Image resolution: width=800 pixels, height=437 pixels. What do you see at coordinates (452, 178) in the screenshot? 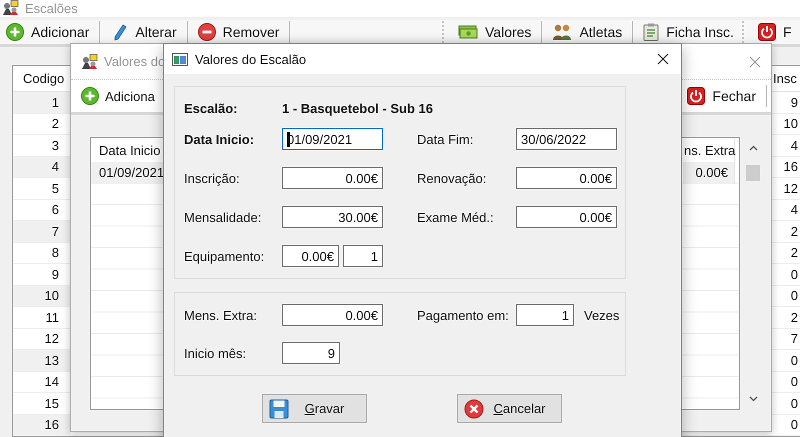
I see `field-label: Renovação:` at bounding box center [452, 178].